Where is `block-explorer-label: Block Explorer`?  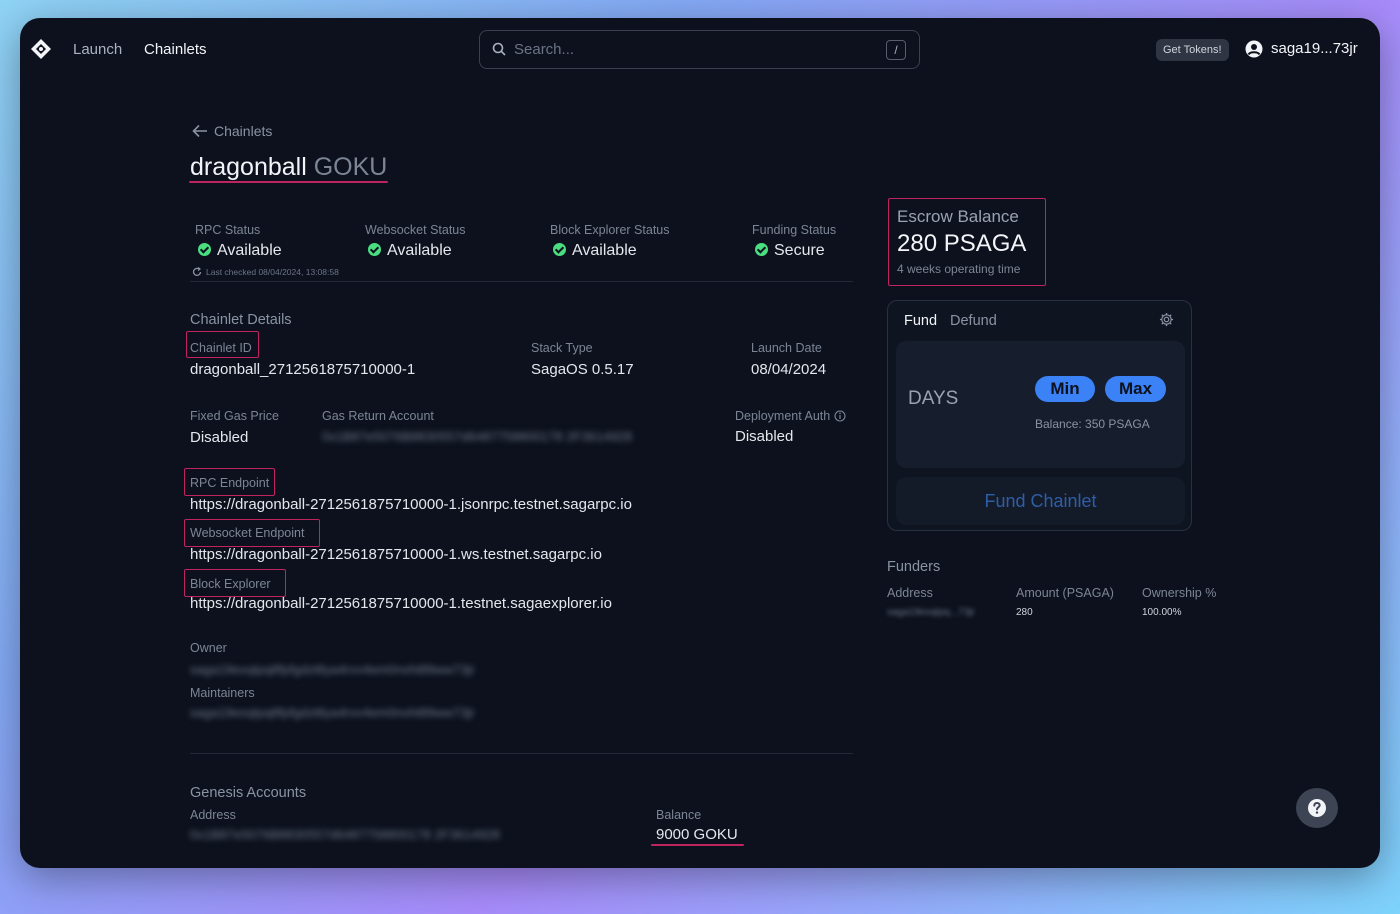 block-explorer-label: Block Explorer is located at coordinates (230, 584).